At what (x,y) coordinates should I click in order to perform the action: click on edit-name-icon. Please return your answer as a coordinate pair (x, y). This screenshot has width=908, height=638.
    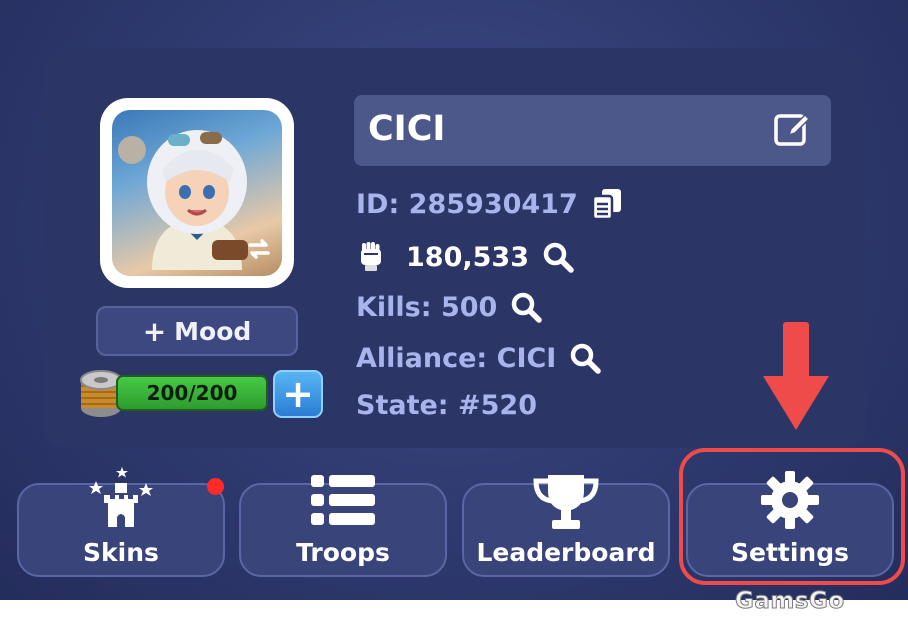
    Looking at the image, I should click on (792, 132).